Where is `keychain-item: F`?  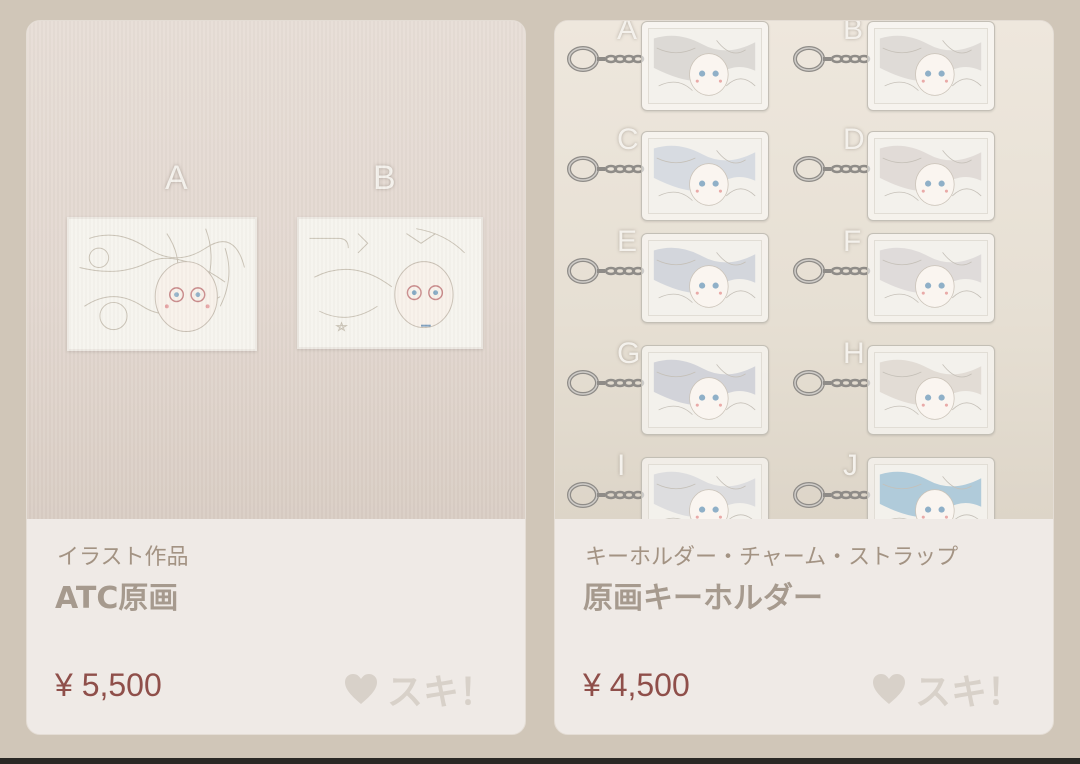
keychain-item: F is located at coordinates (894, 272).